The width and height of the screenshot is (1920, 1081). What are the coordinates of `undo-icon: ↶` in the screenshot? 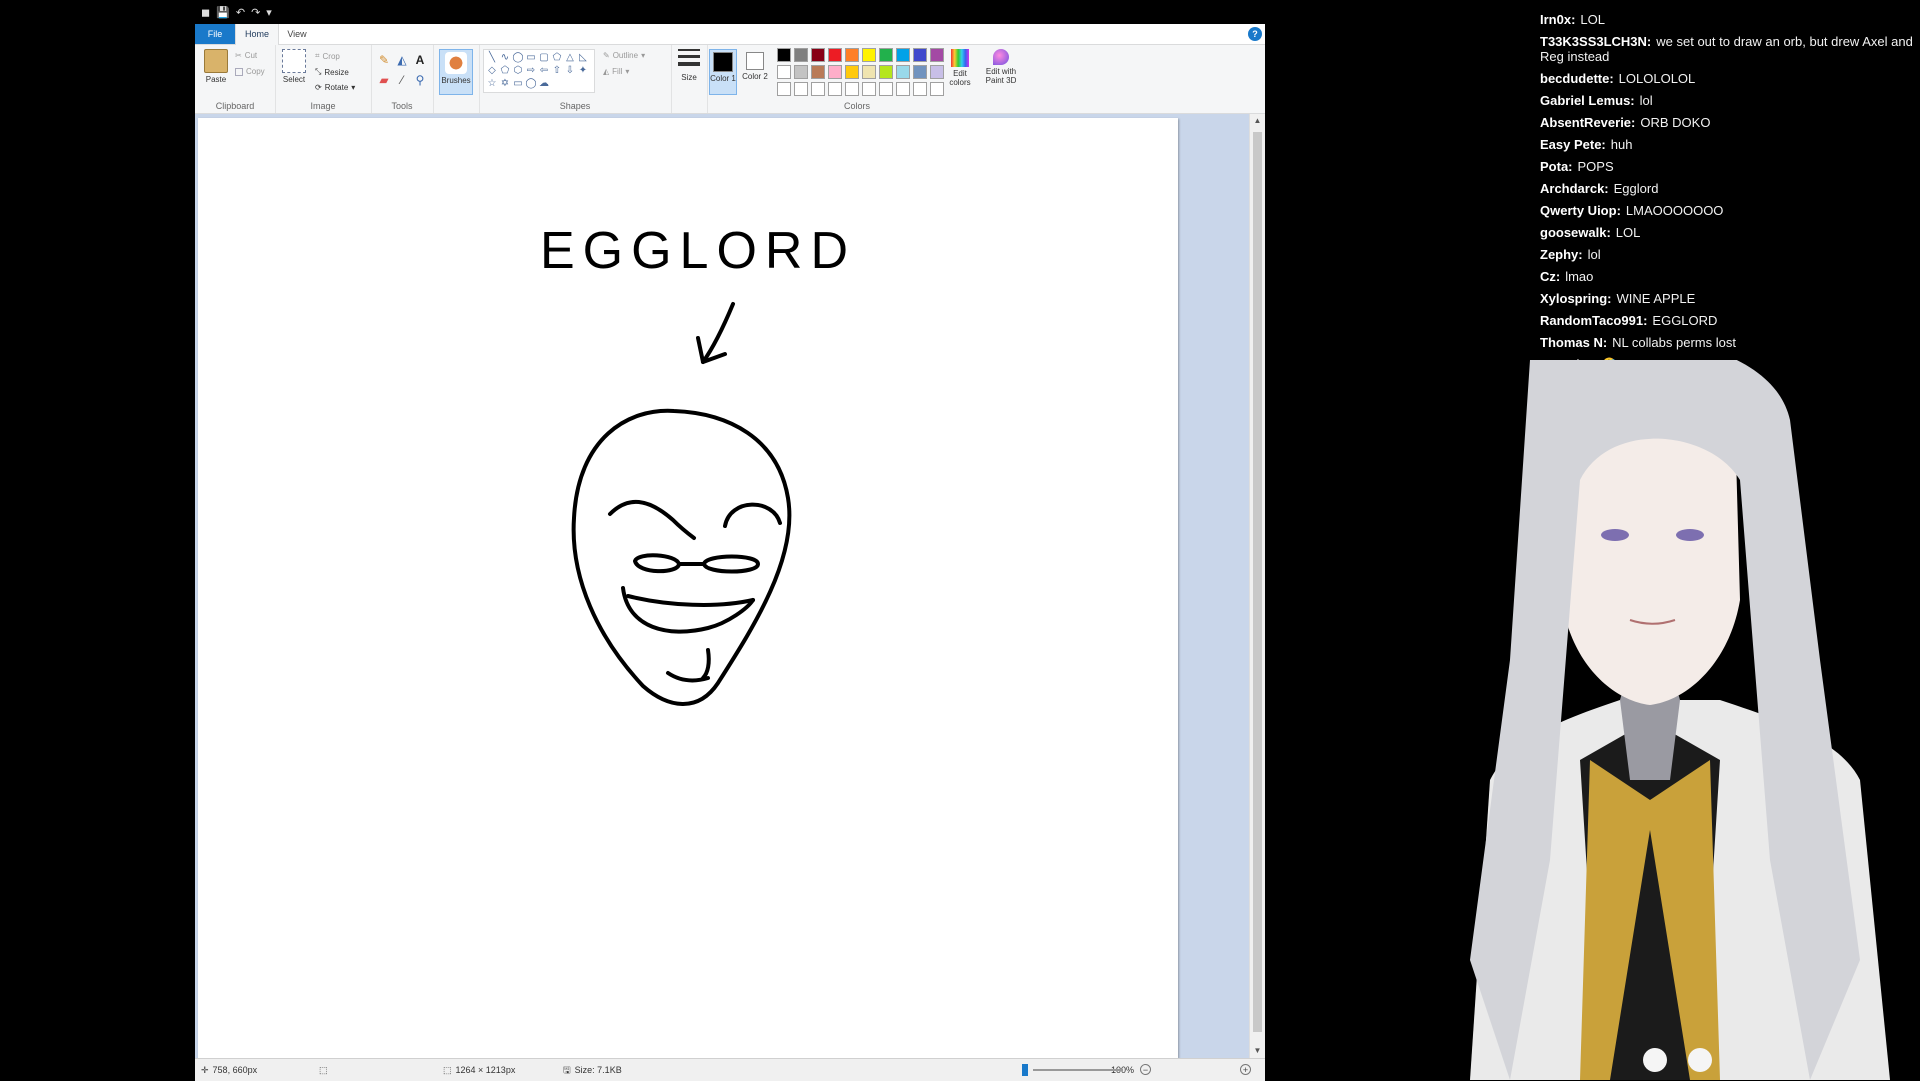 It's located at (240, 12).